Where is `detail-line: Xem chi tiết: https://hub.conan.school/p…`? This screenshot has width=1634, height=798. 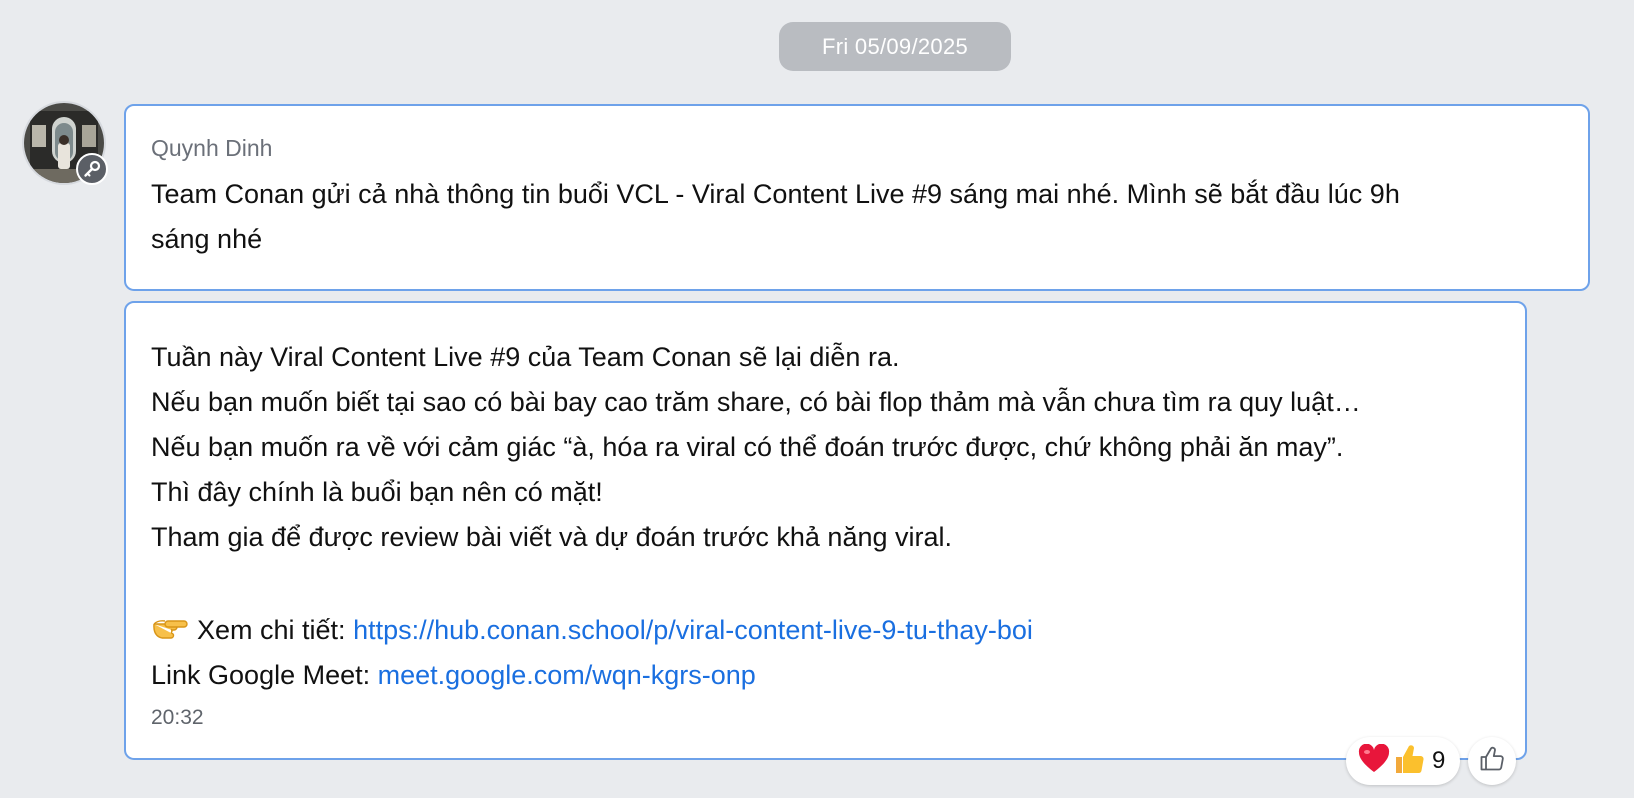
detail-line: Xem chi tiết: https://hub.conan.school/p… is located at coordinates (825, 630).